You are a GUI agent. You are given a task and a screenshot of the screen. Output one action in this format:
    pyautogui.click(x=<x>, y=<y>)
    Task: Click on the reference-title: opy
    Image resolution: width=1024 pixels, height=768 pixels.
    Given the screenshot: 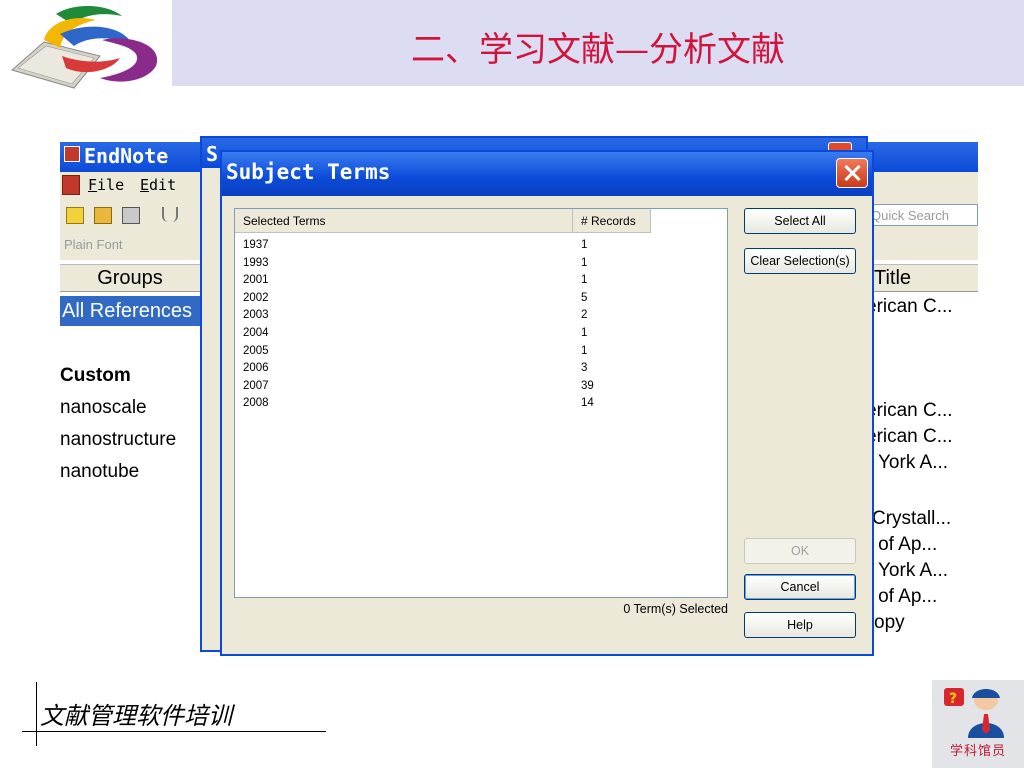 What is the action you would take?
    pyautogui.click(x=889, y=622)
    